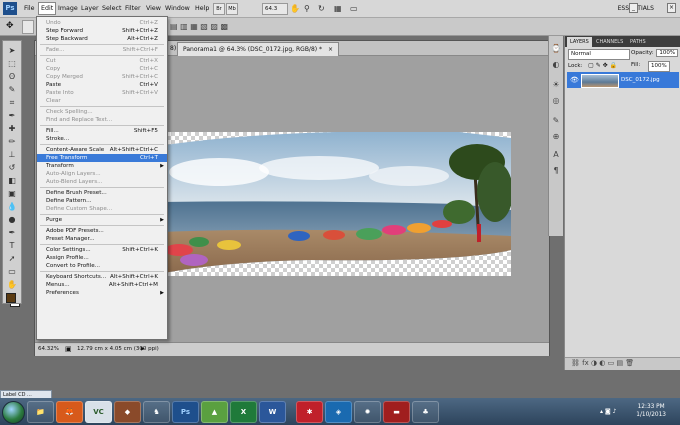 The width and height of the screenshot is (680, 425). I want to click on menu-window: Window, so click(177, 8).